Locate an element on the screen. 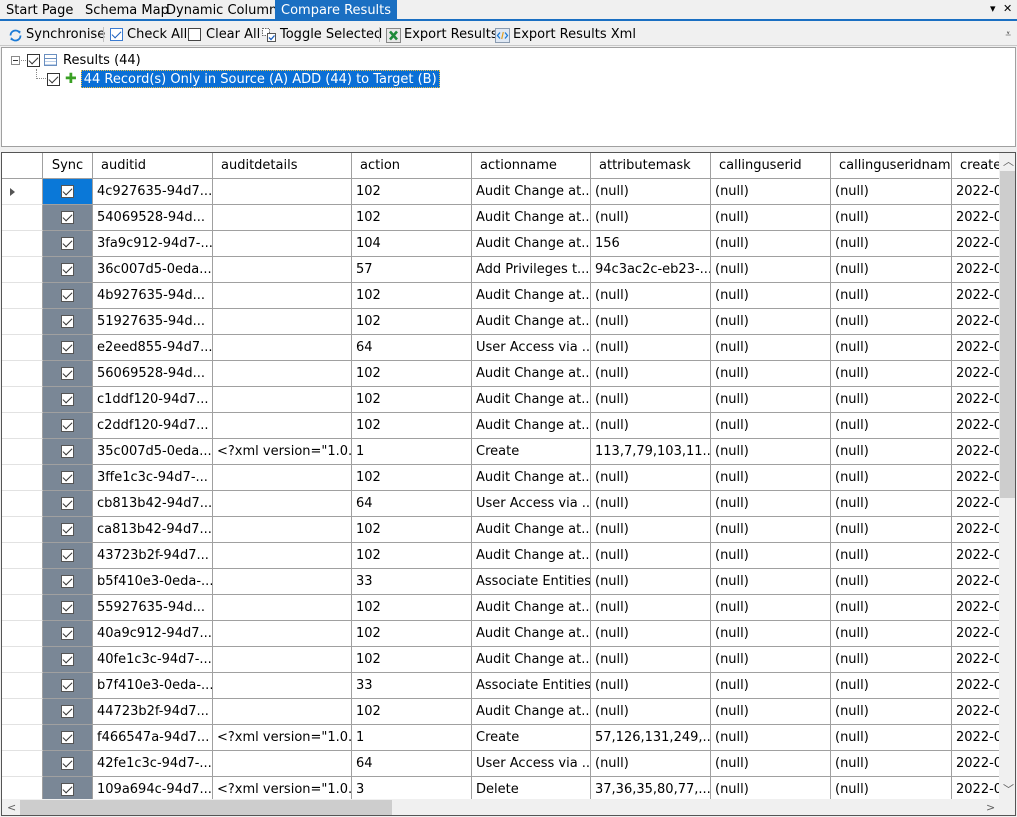  column-header-actionname: actionname is located at coordinates (531, 166).